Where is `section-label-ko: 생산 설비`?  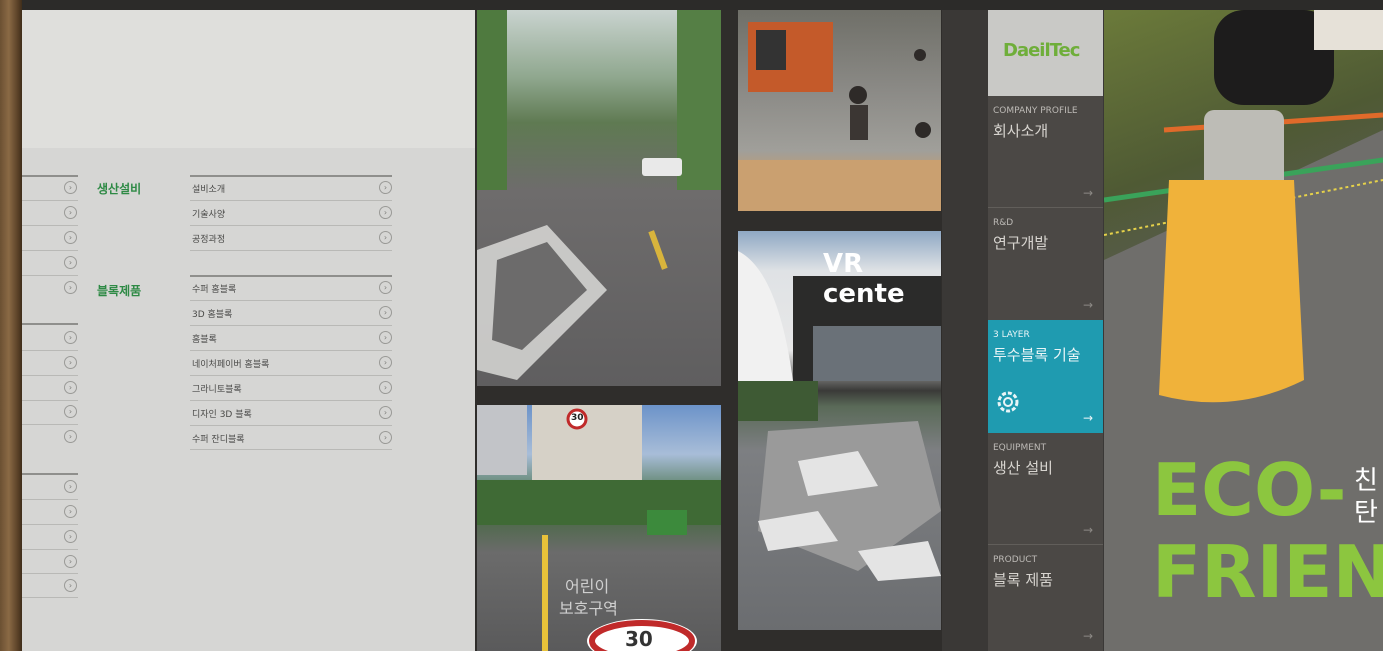 section-label-ko: 생산 설비 is located at coordinates (1023, 468).